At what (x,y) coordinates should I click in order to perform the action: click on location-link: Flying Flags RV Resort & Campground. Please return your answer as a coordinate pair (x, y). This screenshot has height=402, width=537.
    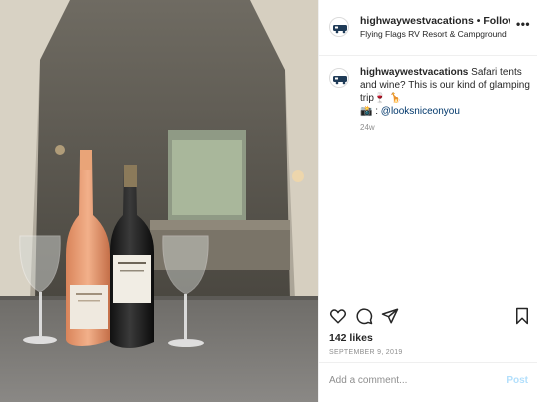
    Looking at the image, I should click on (435, 34).